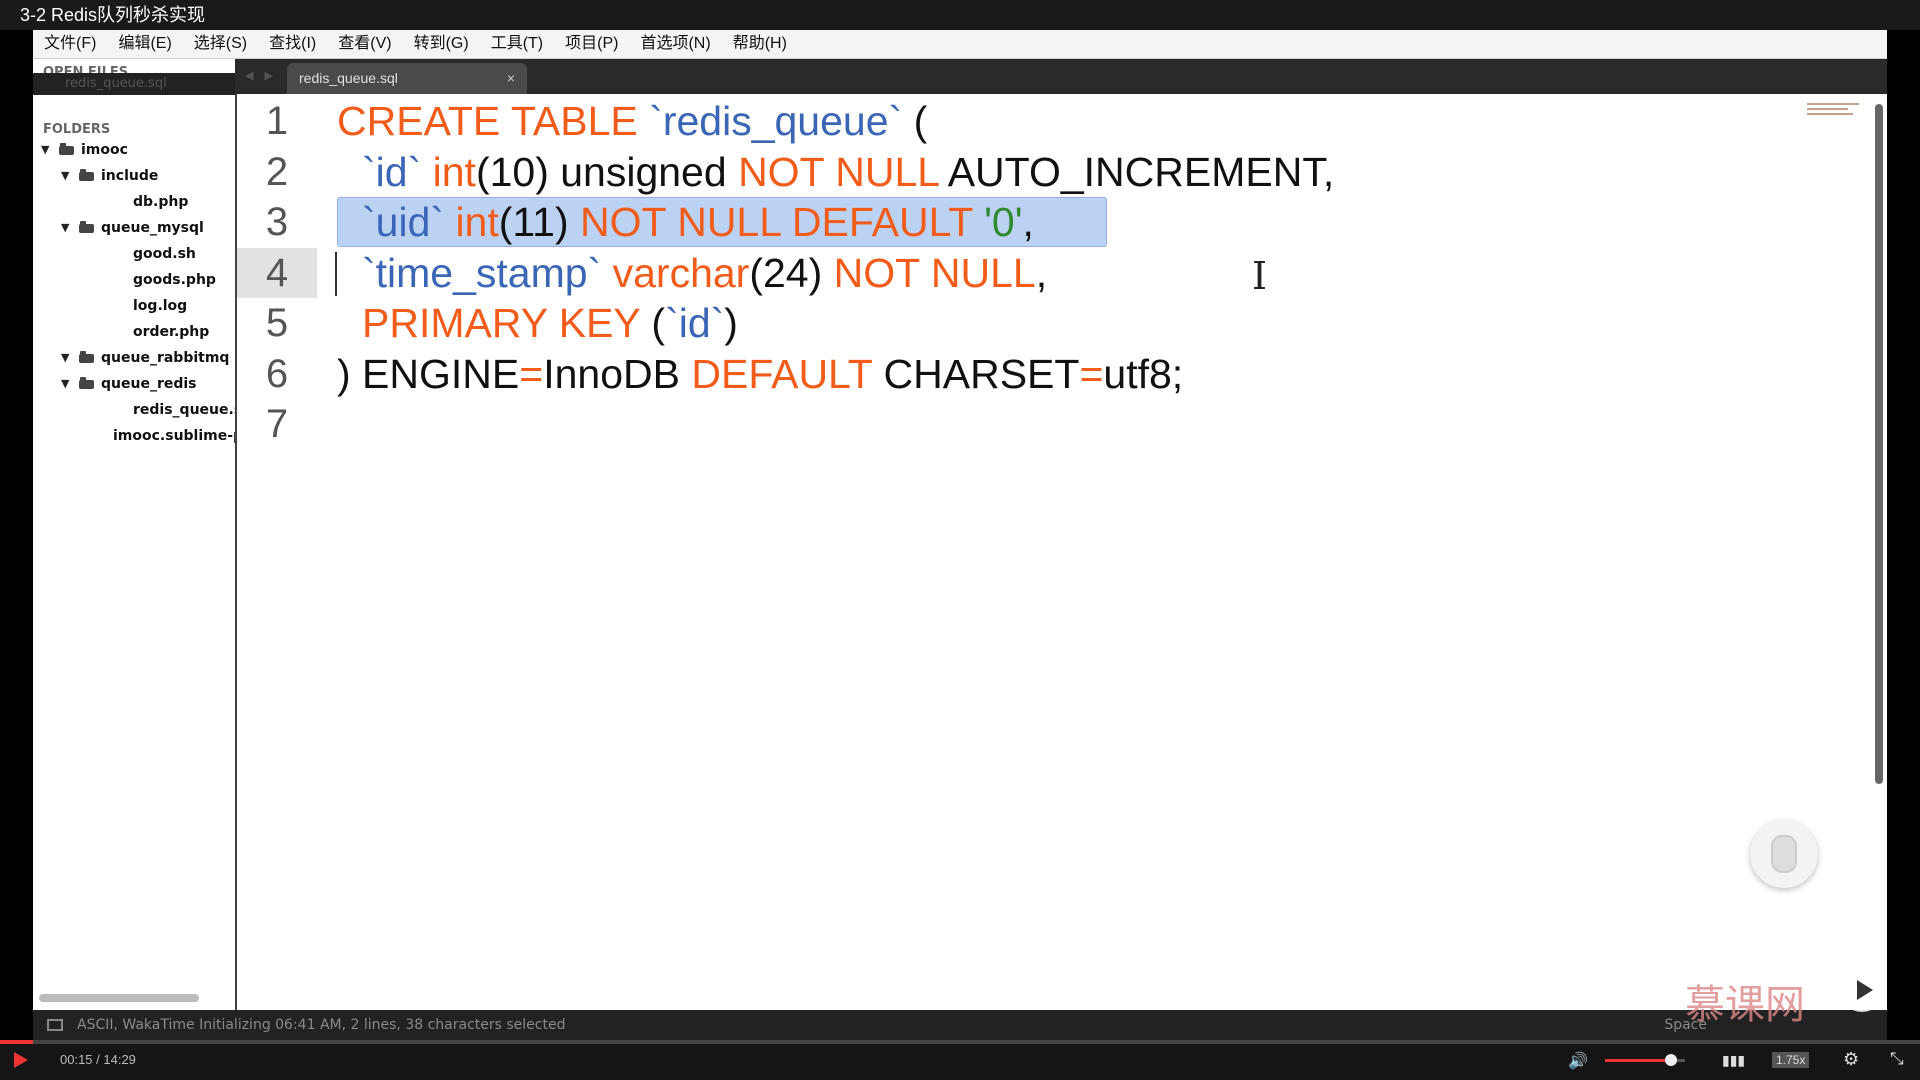 The image size is (1920, 1080). I want to click on tree-folder: ▼ queue_redis, so click(134, 384).